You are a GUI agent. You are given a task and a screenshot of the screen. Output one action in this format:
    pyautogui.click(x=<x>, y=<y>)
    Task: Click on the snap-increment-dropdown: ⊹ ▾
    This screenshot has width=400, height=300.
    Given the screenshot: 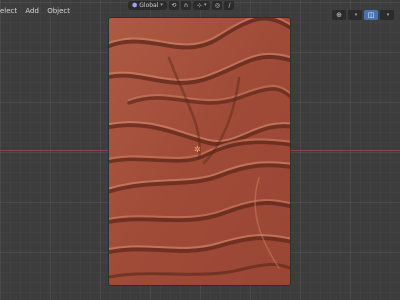 What is the action you would take?
    pyautogui.click(x=201, y=5)
    